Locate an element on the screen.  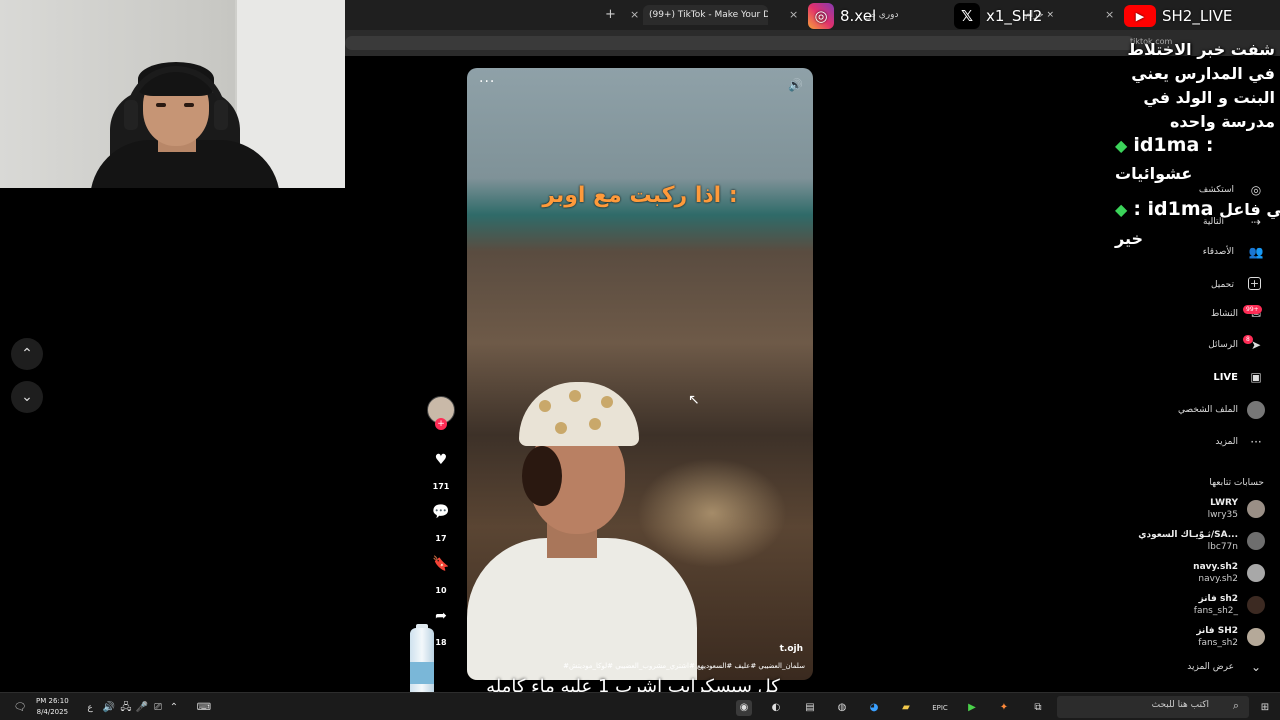
network-icon: 🖧 is located at coordinates (126, 708).